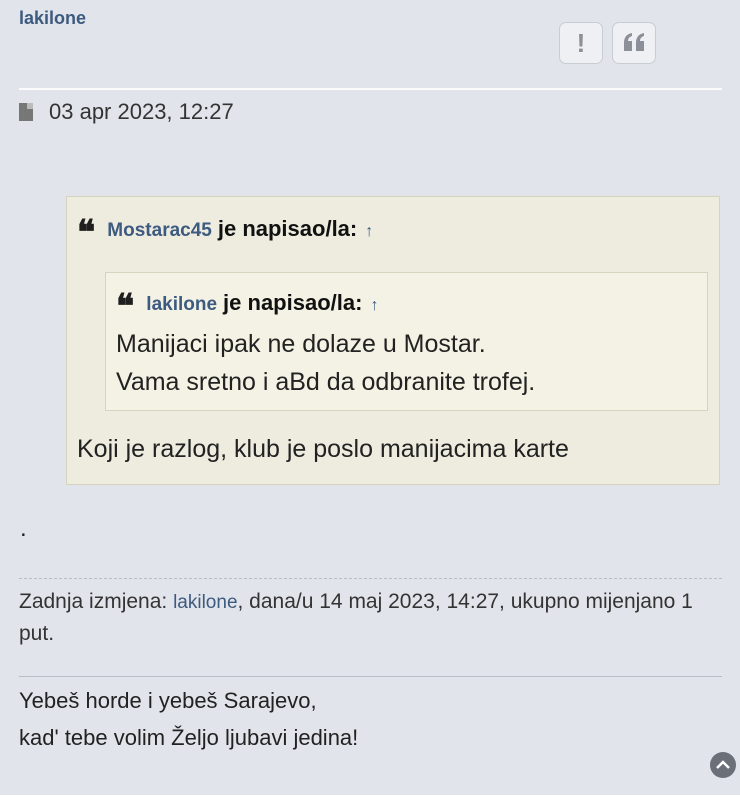 The width and height of the screenshot is (740, 800). I want to click on signature-line-2: kad' tebe volim Željo ljubavi jedina!, so click(189, 737).